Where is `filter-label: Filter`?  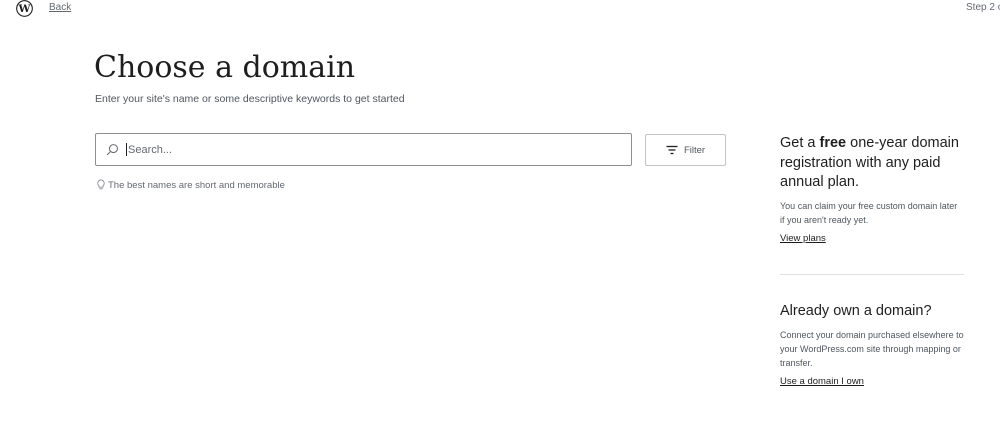 filter-label: Filter is located at coordinates (694, 150).